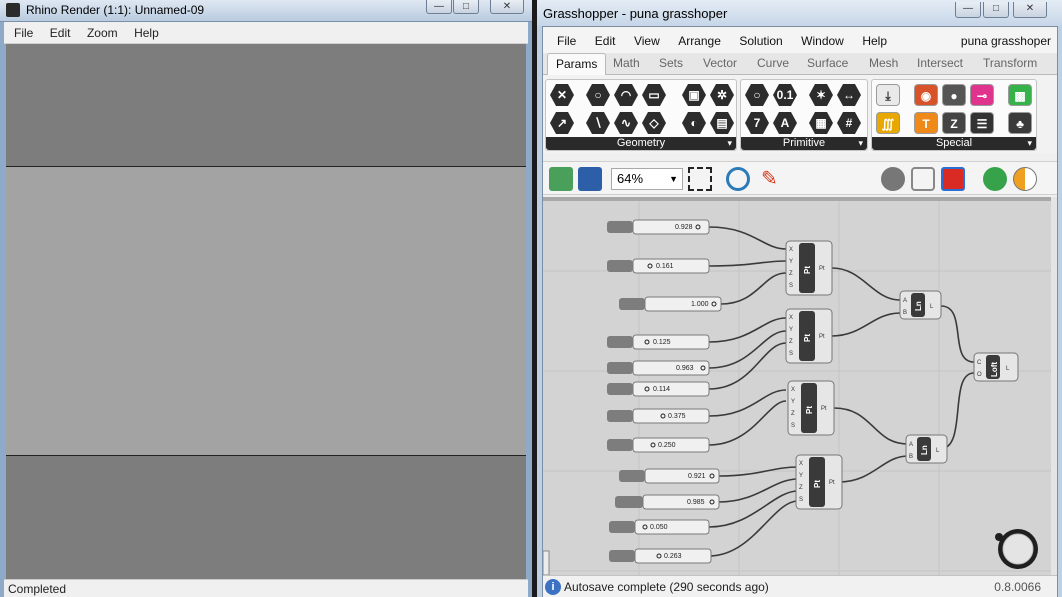 This screenshot has height=597, width=1062. Describe the element at coordinates (660, 556) in the screenshot. I see `number-slider: 0.263` at that location.